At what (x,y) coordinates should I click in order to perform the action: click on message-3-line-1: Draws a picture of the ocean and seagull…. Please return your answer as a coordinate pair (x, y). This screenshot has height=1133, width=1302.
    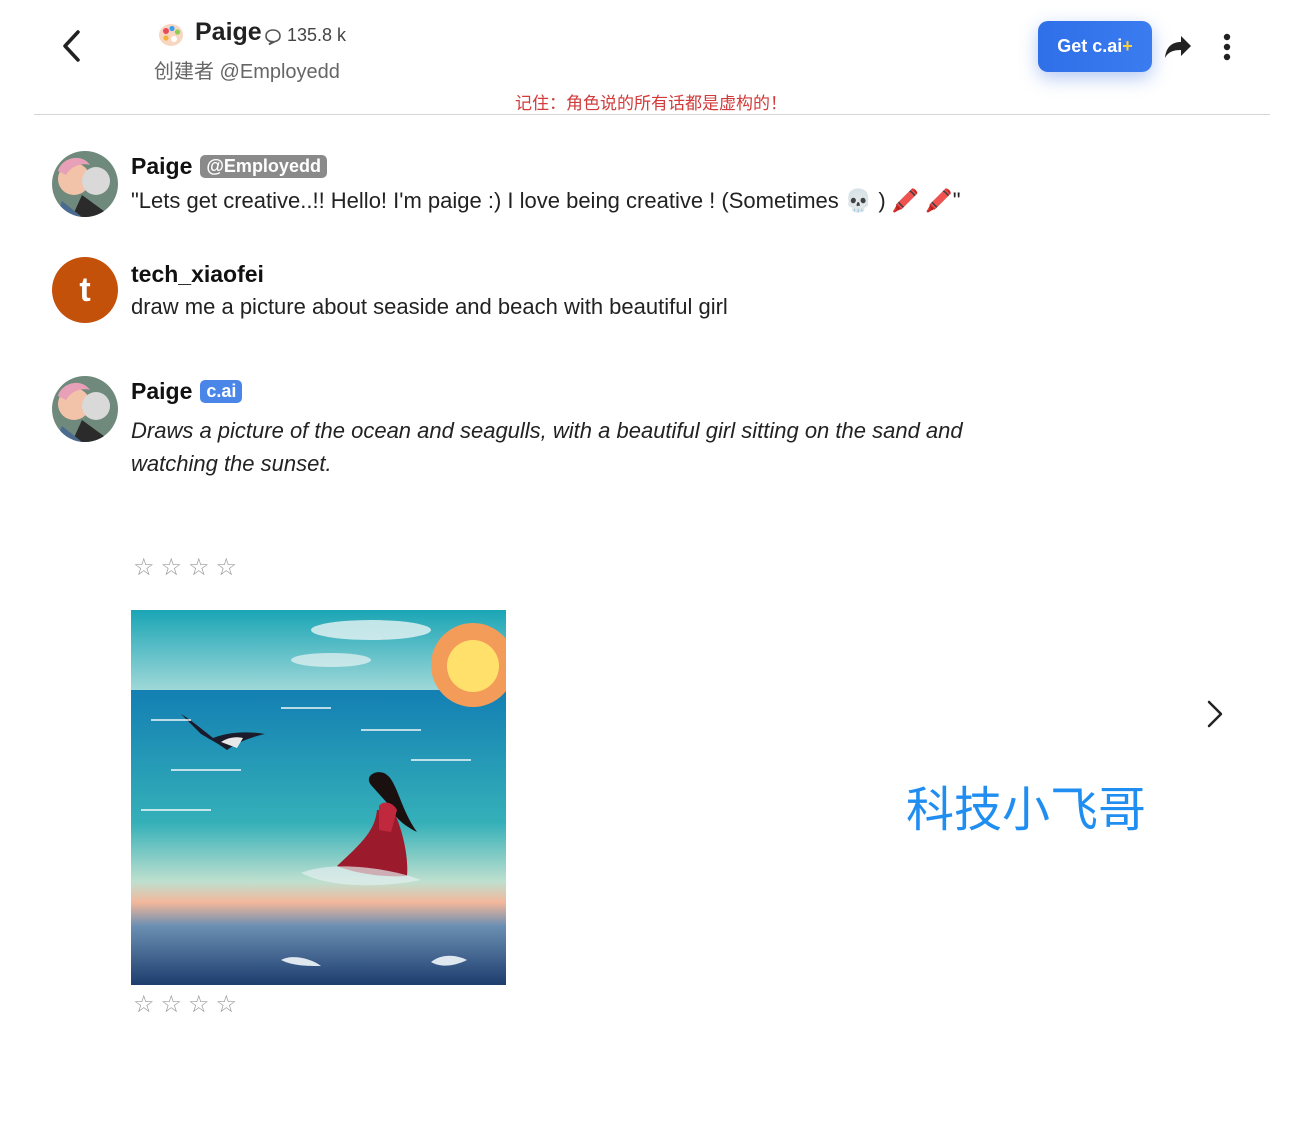
    Looking at the image, I should click on (547, 430).